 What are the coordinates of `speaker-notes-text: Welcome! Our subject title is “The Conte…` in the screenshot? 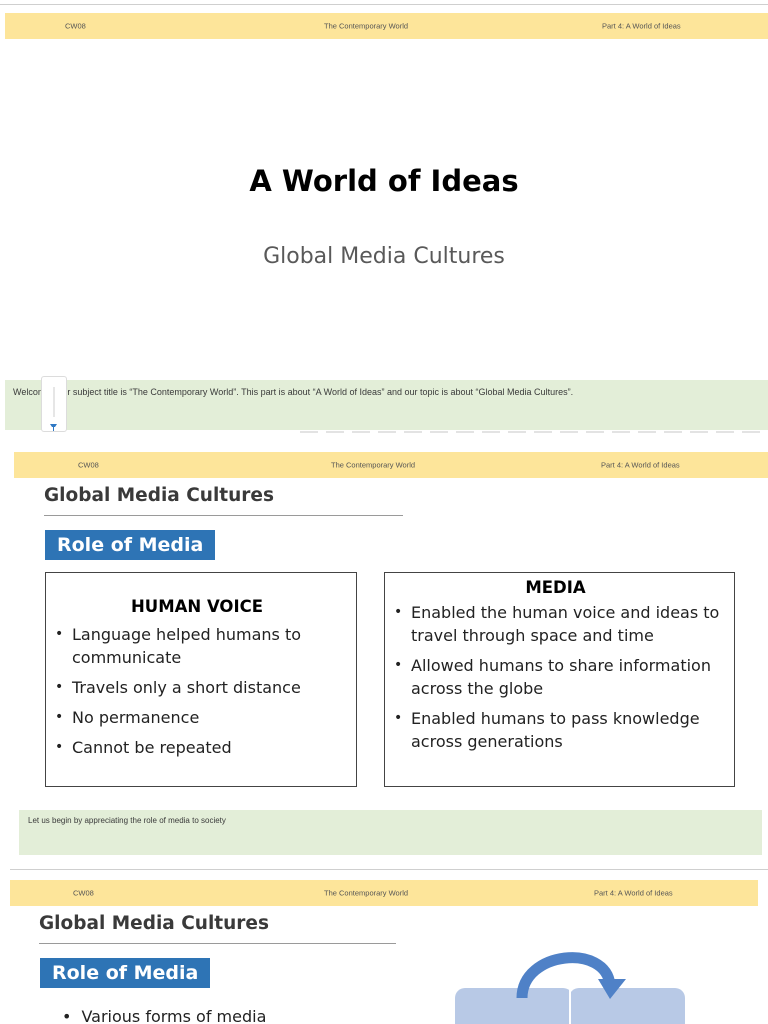 It's located at (293, 392).